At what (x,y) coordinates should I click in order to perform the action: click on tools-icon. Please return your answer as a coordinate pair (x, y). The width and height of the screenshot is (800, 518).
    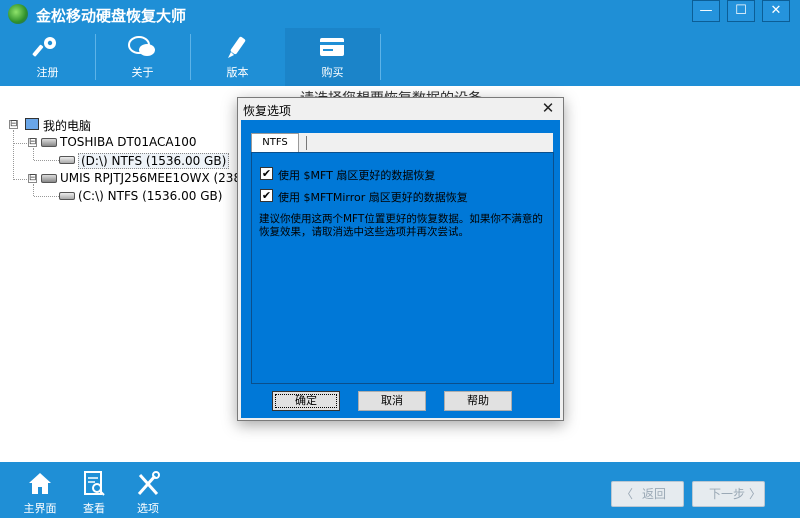
    Looking at the image, I should click on (148, 483).